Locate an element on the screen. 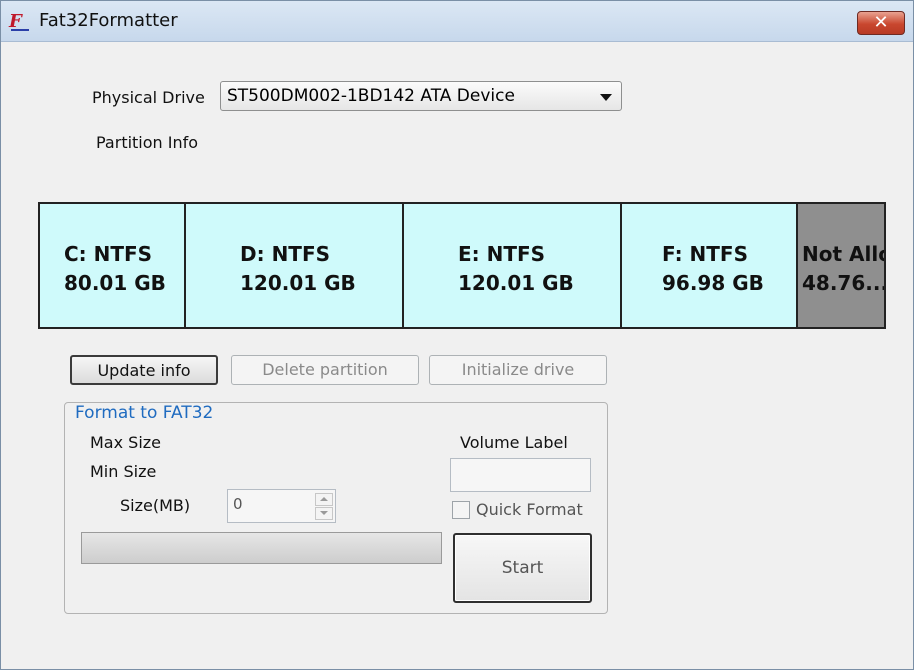 The height and width of the screenshot is (670, 914). partition-filesystem: F: NTFS is located at coordinates (705, 254).